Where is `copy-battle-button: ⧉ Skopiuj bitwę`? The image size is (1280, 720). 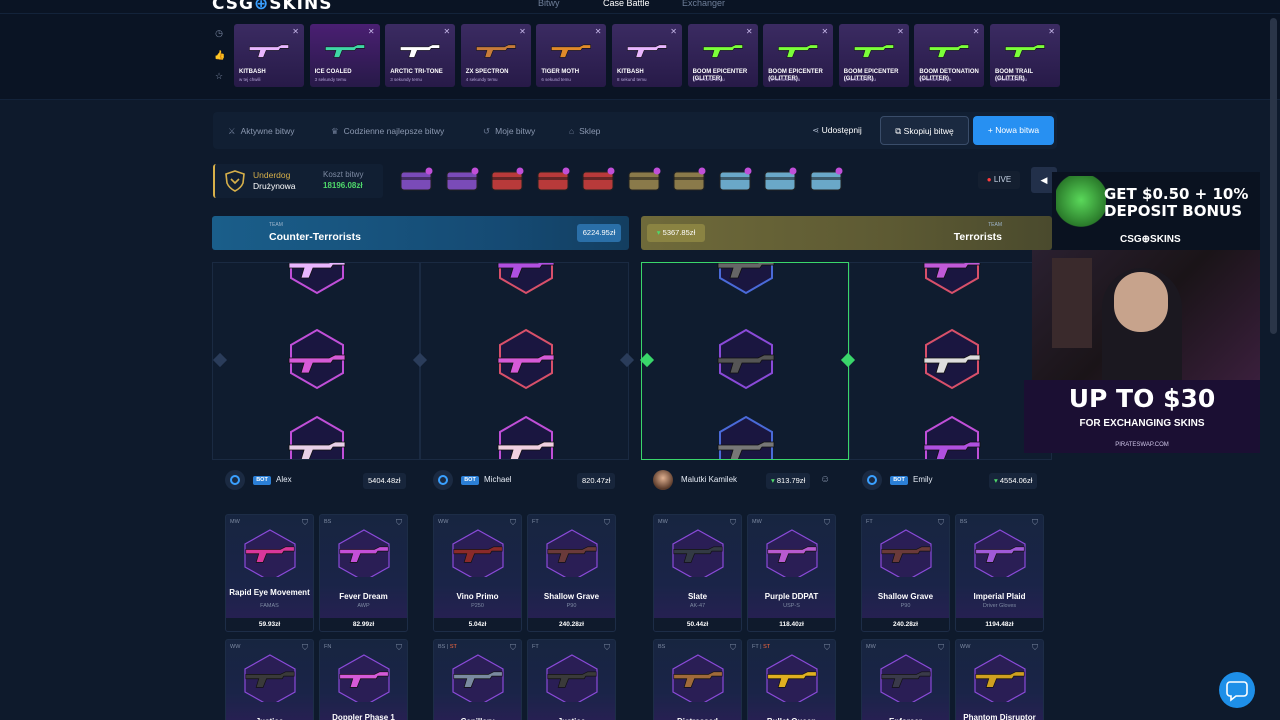 copy-battle-button: ⧉ Skopiuj bitwę is located at coordinates (924, 130).